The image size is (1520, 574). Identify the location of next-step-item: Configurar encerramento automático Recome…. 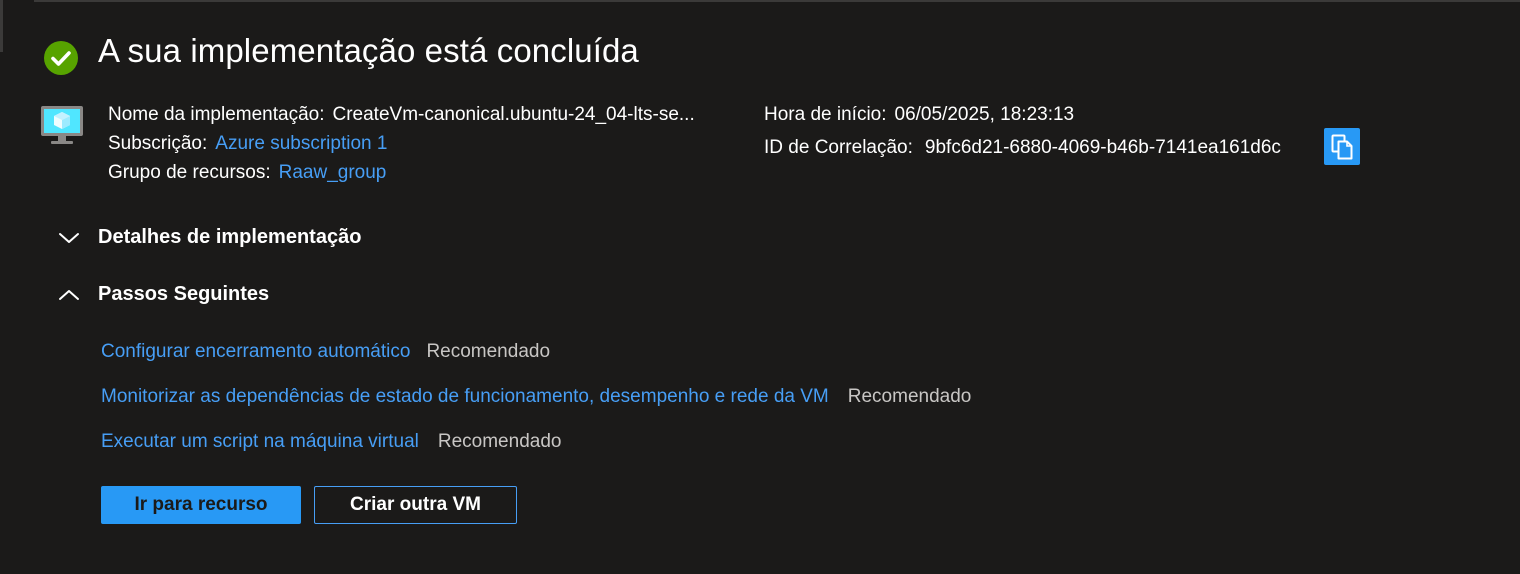
(325, 352).